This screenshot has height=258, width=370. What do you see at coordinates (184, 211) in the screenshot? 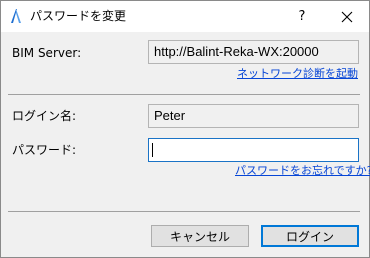
I see `footer-divider` at bounding box center [184, 211].